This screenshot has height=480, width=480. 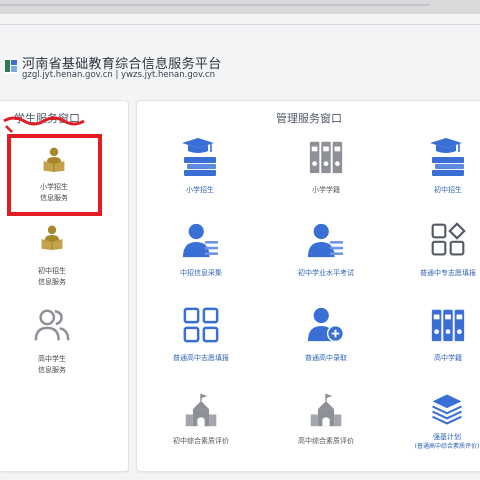 What do you see at coordinates (326, 441) in the screenshot?
I see `item-label: 高中综合素质评价` at bounding box center [326, 441].